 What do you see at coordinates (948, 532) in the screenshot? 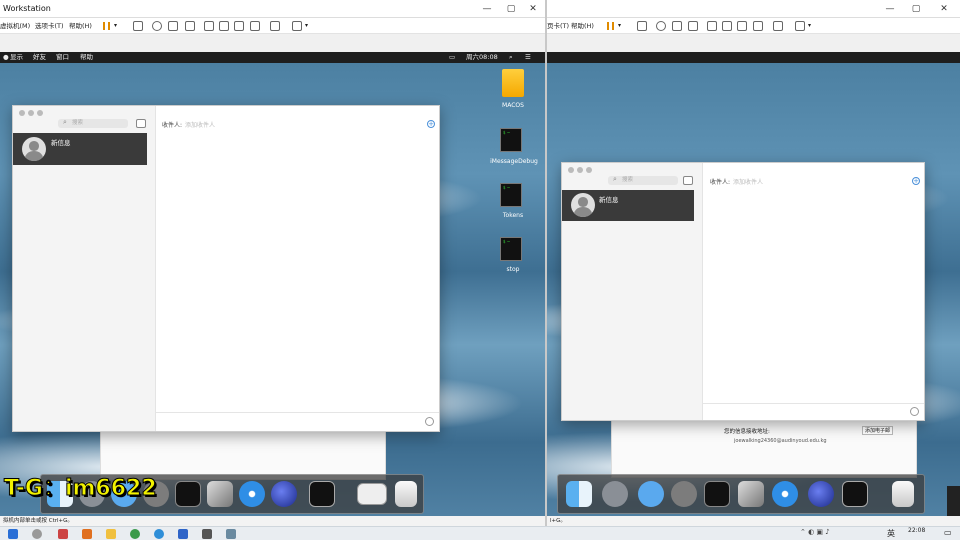
I see `notification-icon: ▭` at bounding box center [948, 532].